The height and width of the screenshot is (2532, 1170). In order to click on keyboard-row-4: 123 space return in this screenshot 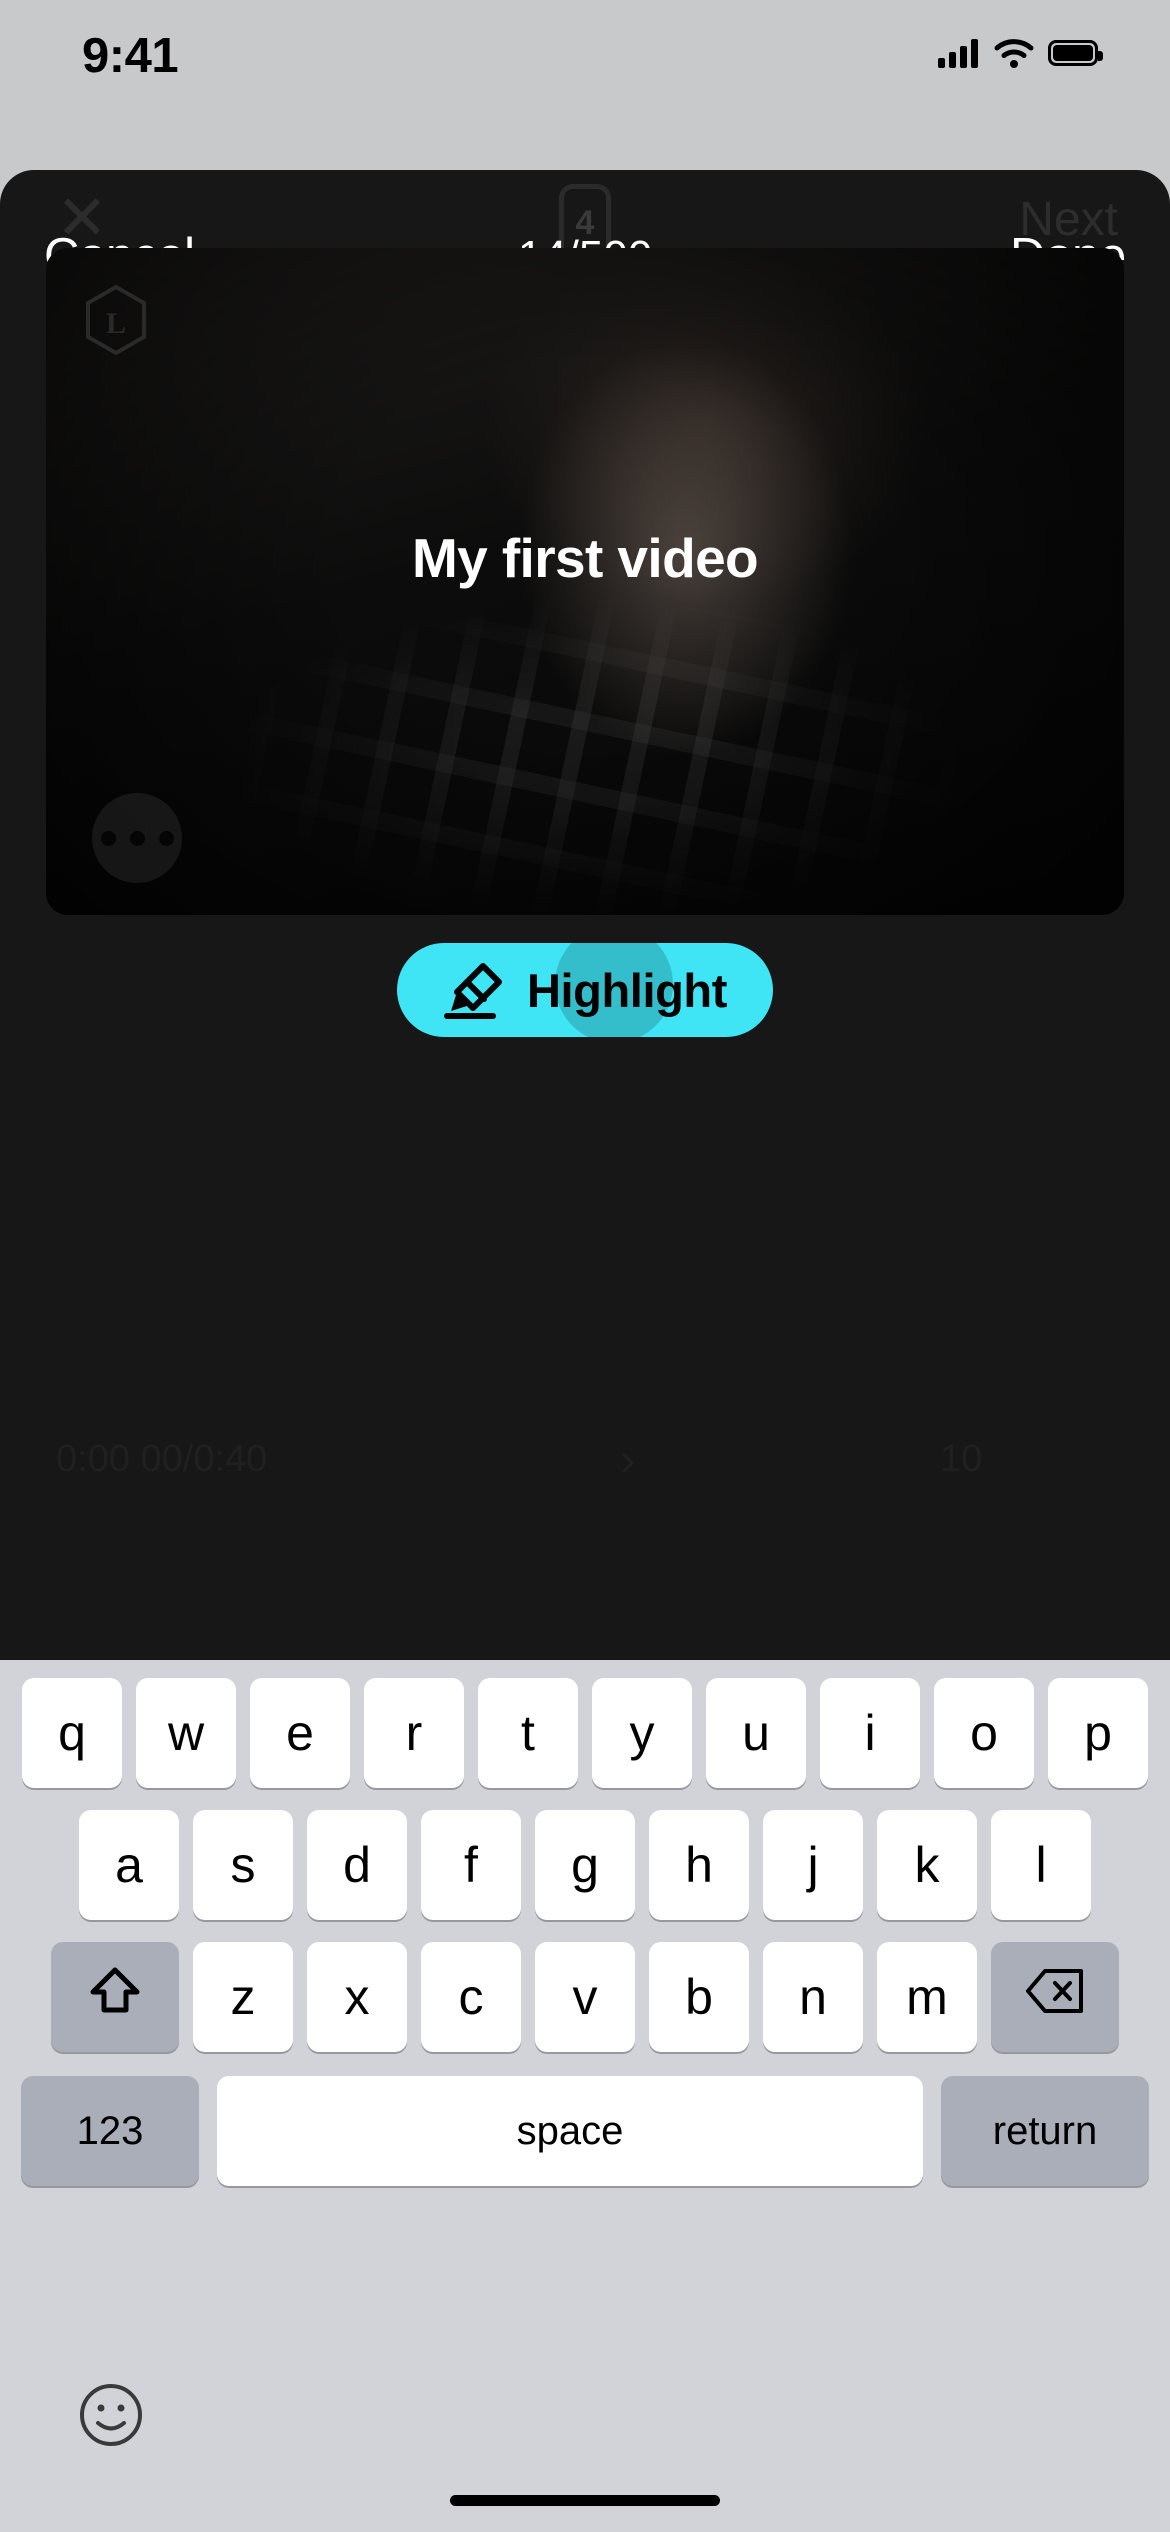, I will do `click(585, 2131)`.